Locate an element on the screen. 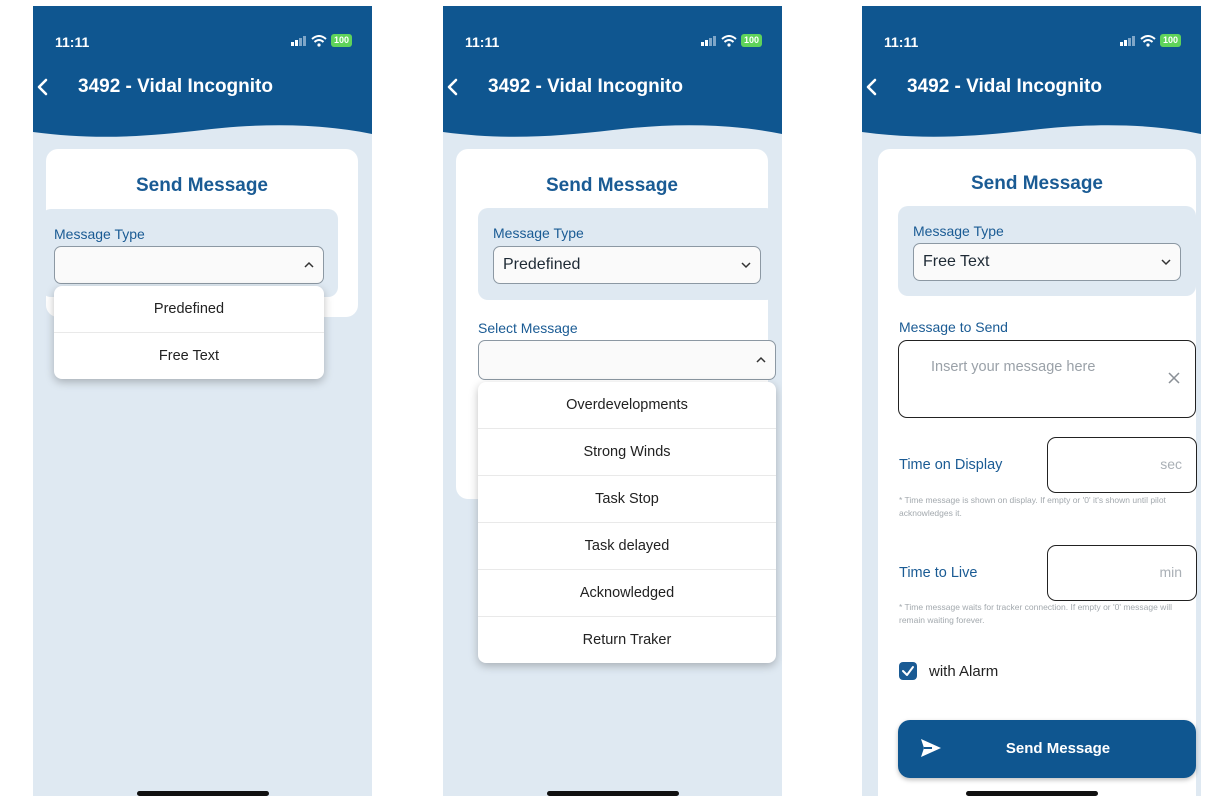  select-message-select is located at coordinates (627, 360).